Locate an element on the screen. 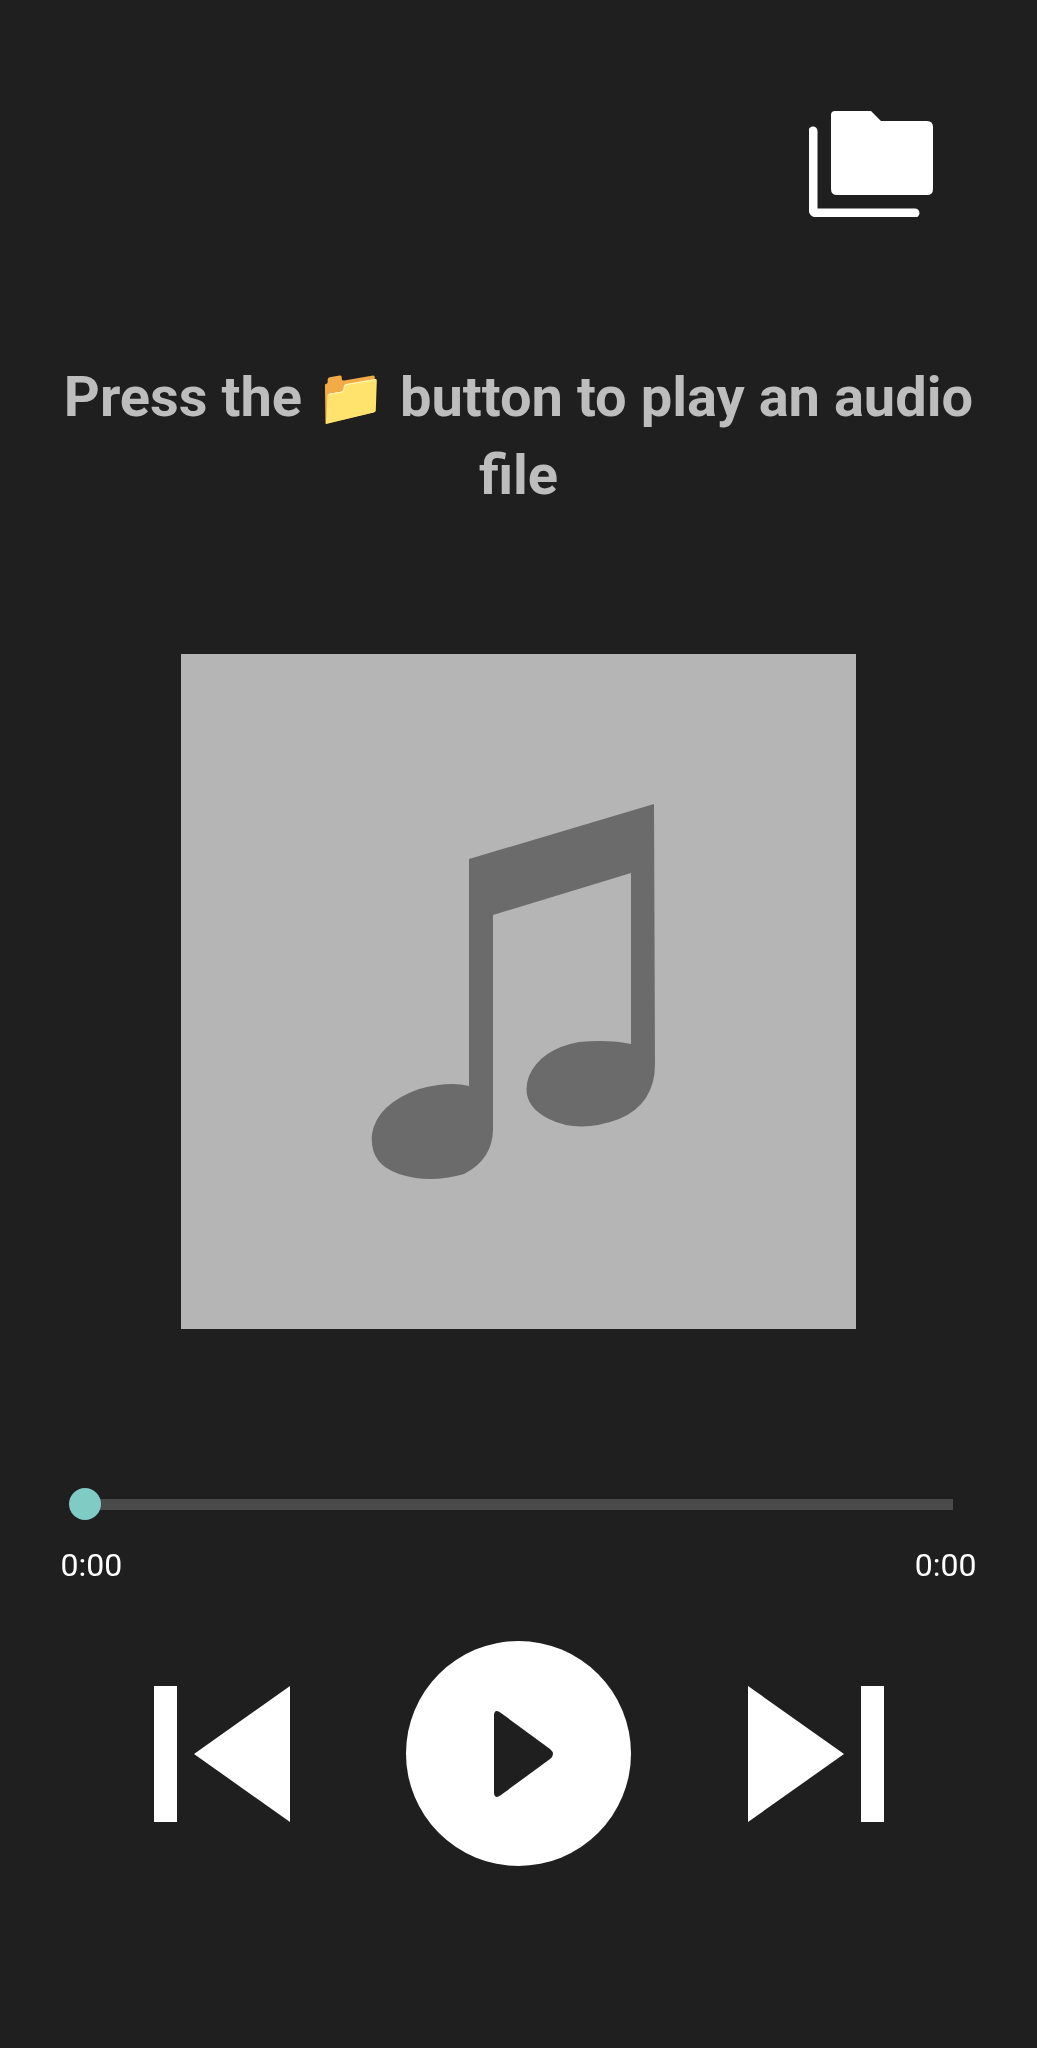 The width and height of the screenshot is (1037, 2048). skip-next-icon is located at coordinates (815, 1753).